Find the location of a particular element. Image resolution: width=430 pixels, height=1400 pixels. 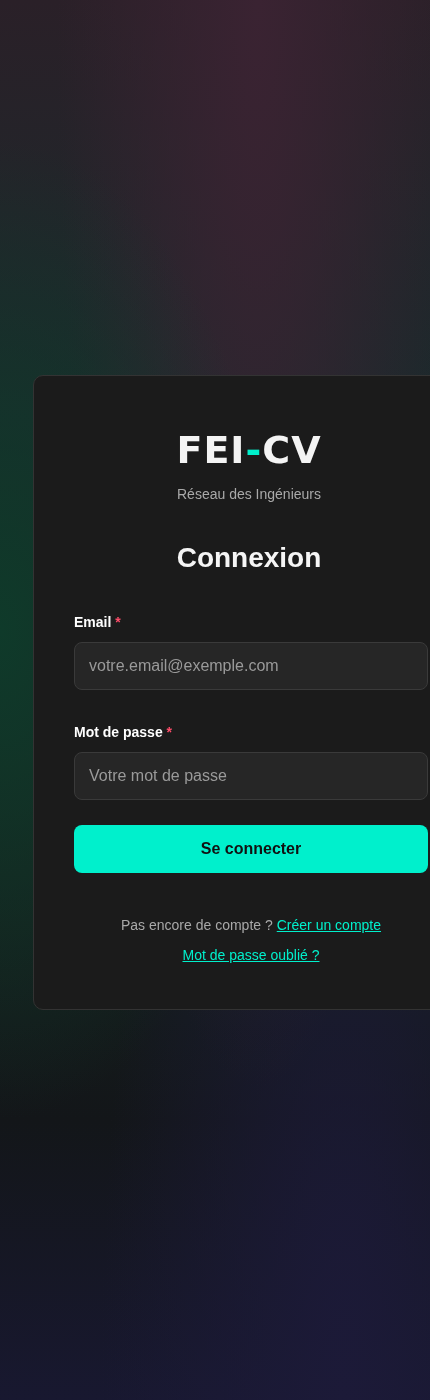

signup-prompt: Pas encore de compte ? is located at coordinates (196, 925).